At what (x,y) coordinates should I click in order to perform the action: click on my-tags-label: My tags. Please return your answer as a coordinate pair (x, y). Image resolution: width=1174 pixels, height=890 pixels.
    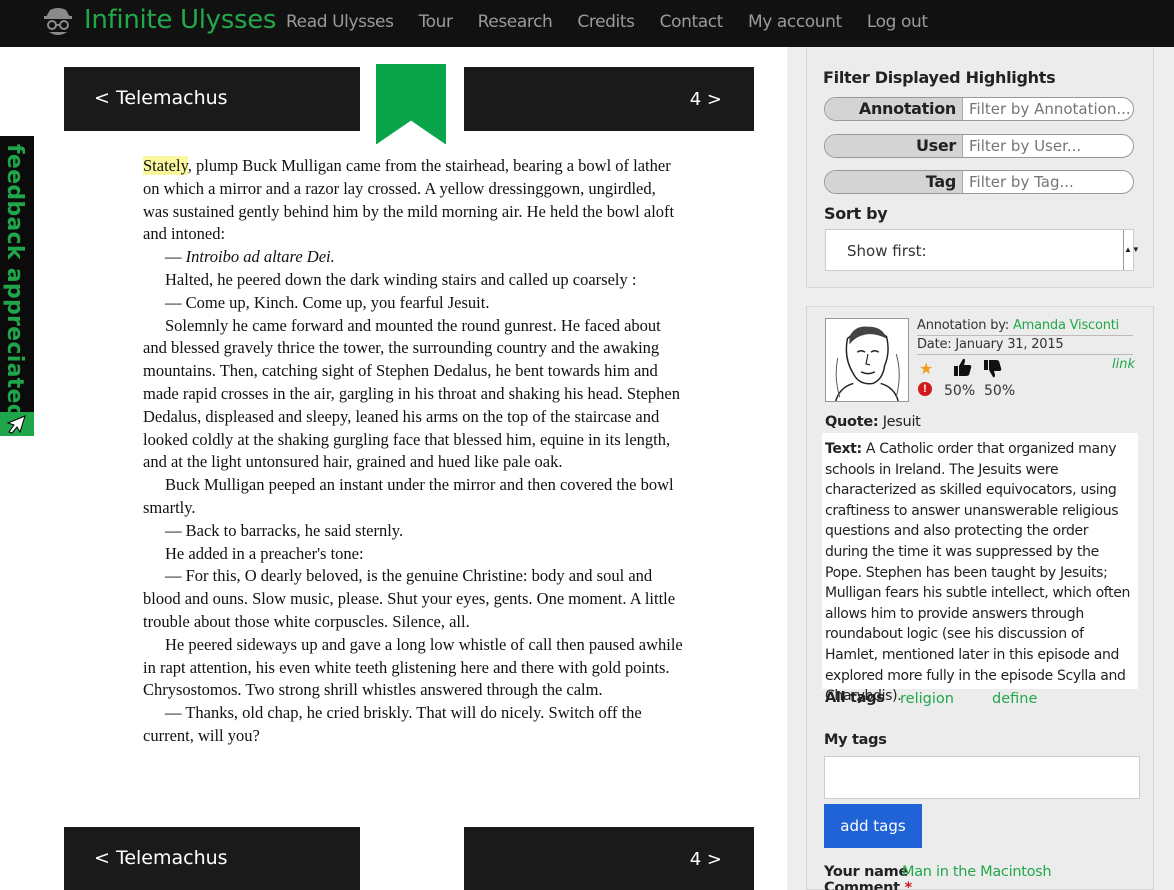
    Looking at the image, I should click on (855, 740).